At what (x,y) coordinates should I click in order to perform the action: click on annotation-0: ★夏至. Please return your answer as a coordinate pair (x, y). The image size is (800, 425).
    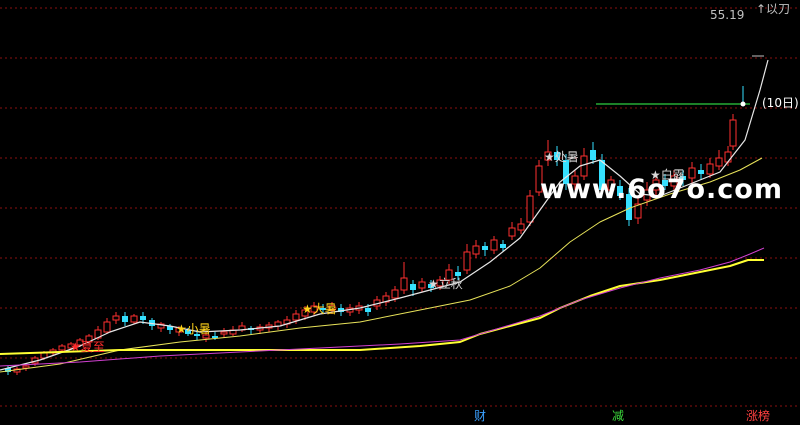
    Looking at the image, I should click on (87, 347).